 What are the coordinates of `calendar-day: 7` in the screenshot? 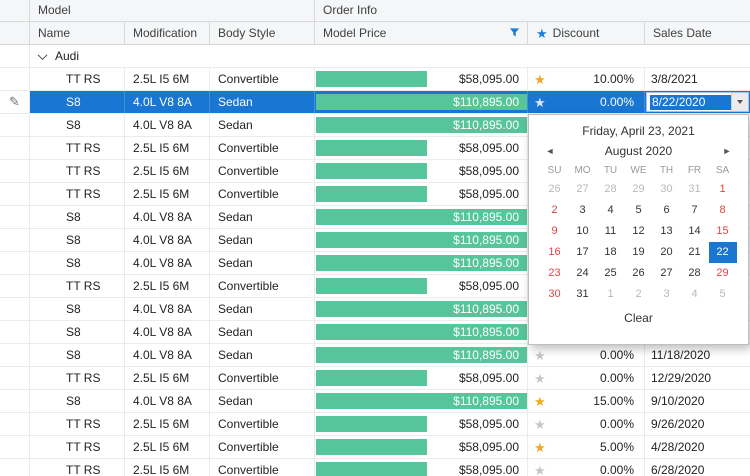 It's located at (695, 210).